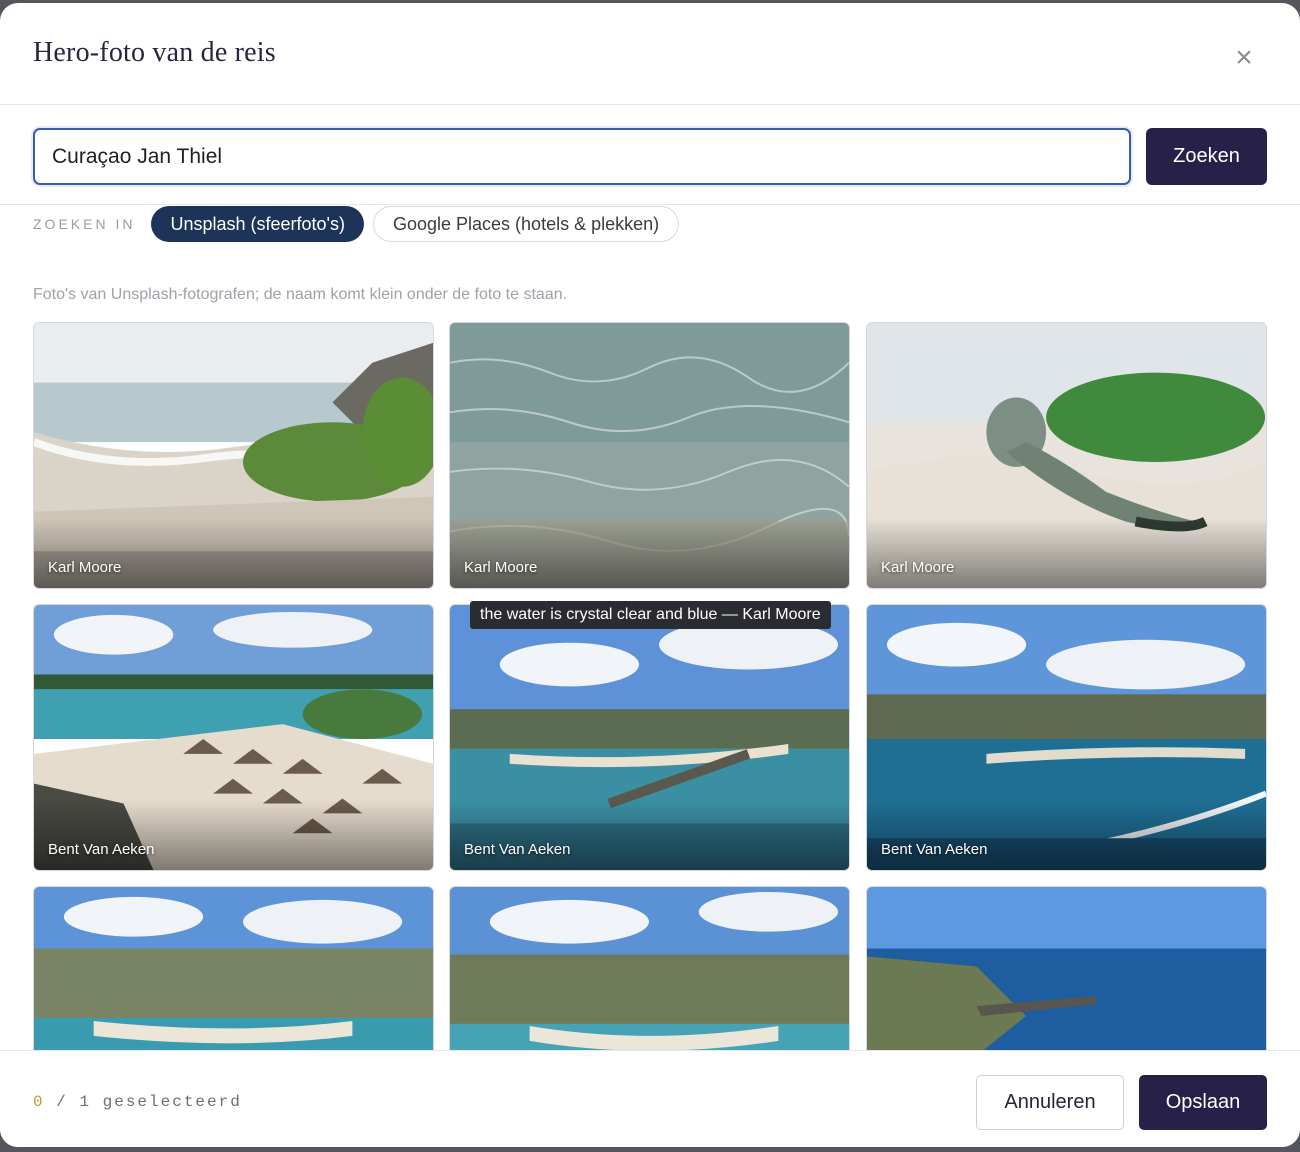 The width and height of the screenshot is (1300, 1152). I want to click on search-input, so click(582, 156).